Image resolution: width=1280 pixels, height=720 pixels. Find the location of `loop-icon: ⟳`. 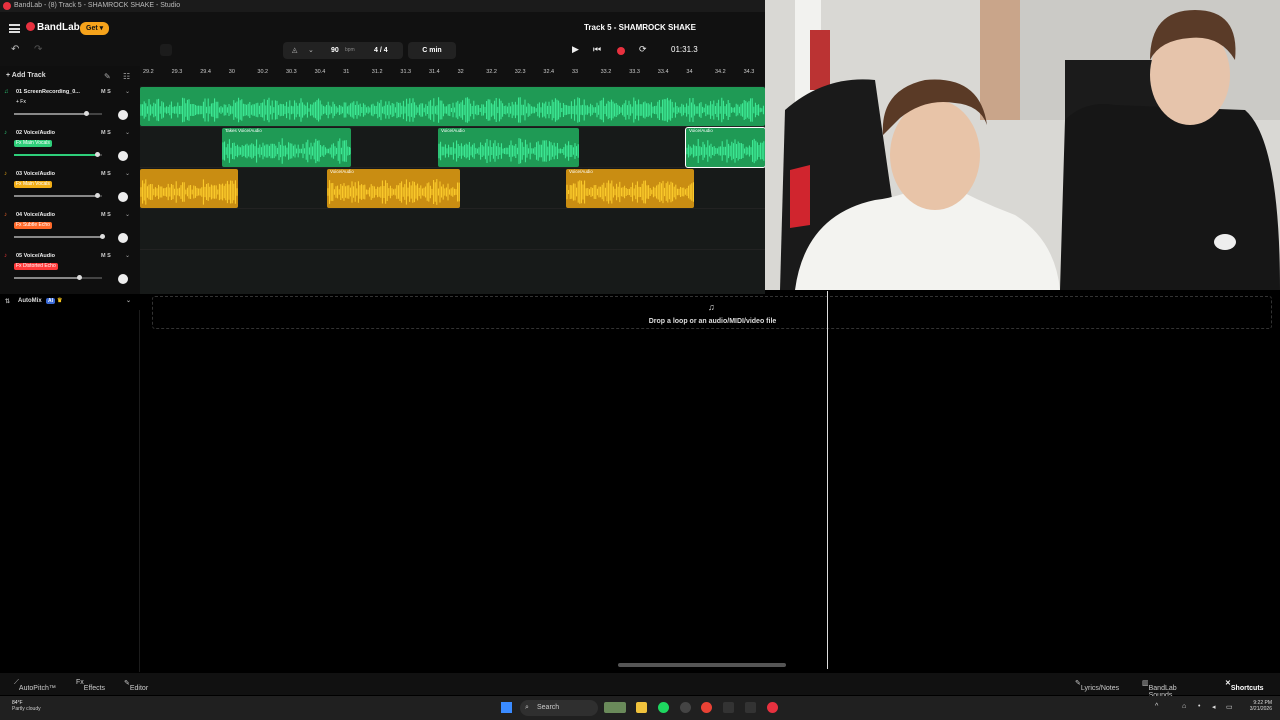

loop-icon: ⟳ is located at coordinates (643, 49).